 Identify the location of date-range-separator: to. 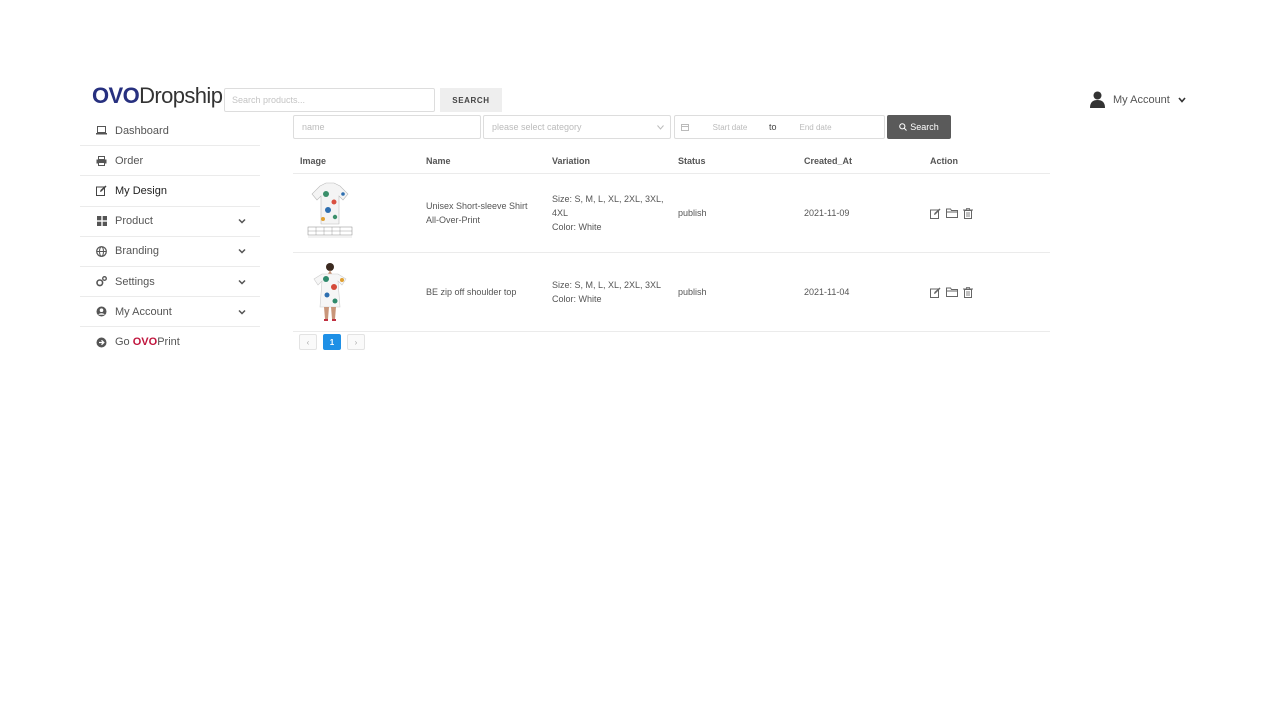
(773, 127).